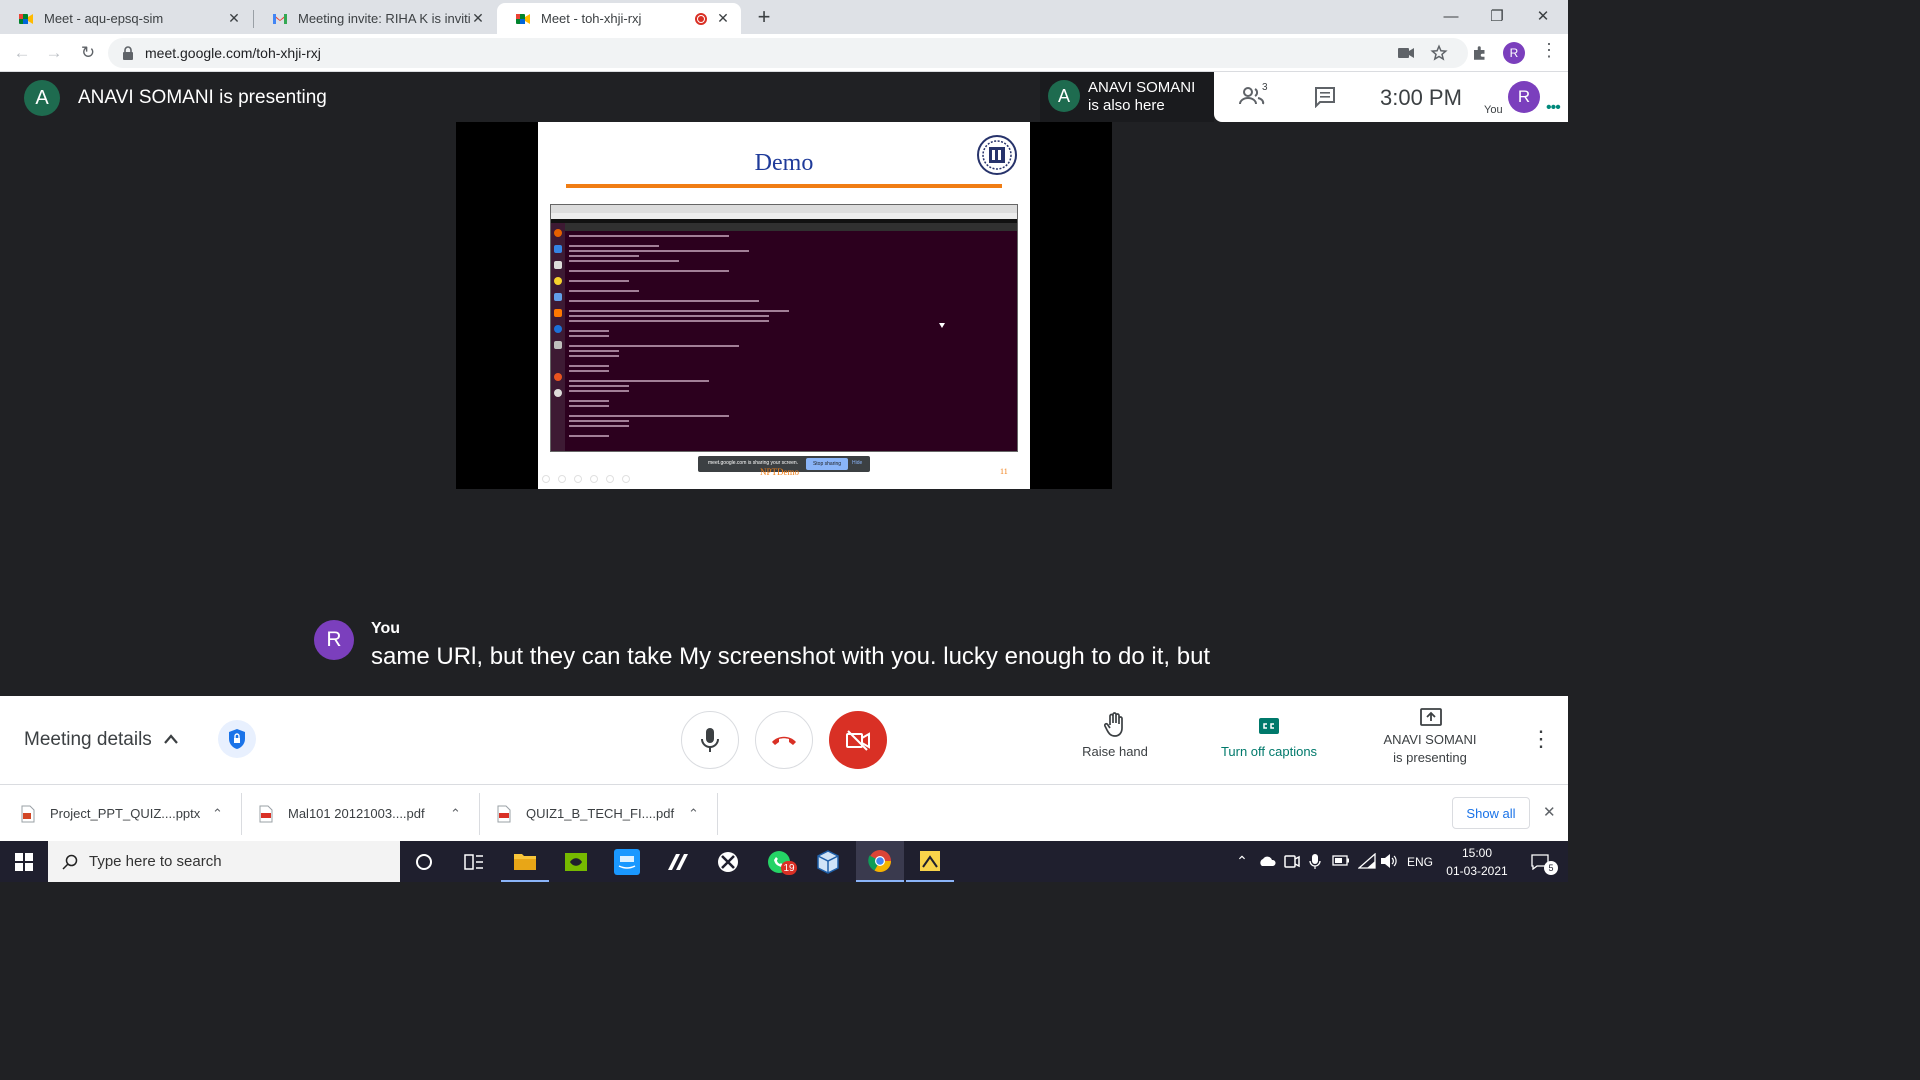 The height and width of the screenshot is (1080, 1920). What do you see at coordinates (788, 53) in the screenshot?
I see `address-bar: meet.google.com/toh-xhji-rxj` at bounding box center [788, 53].